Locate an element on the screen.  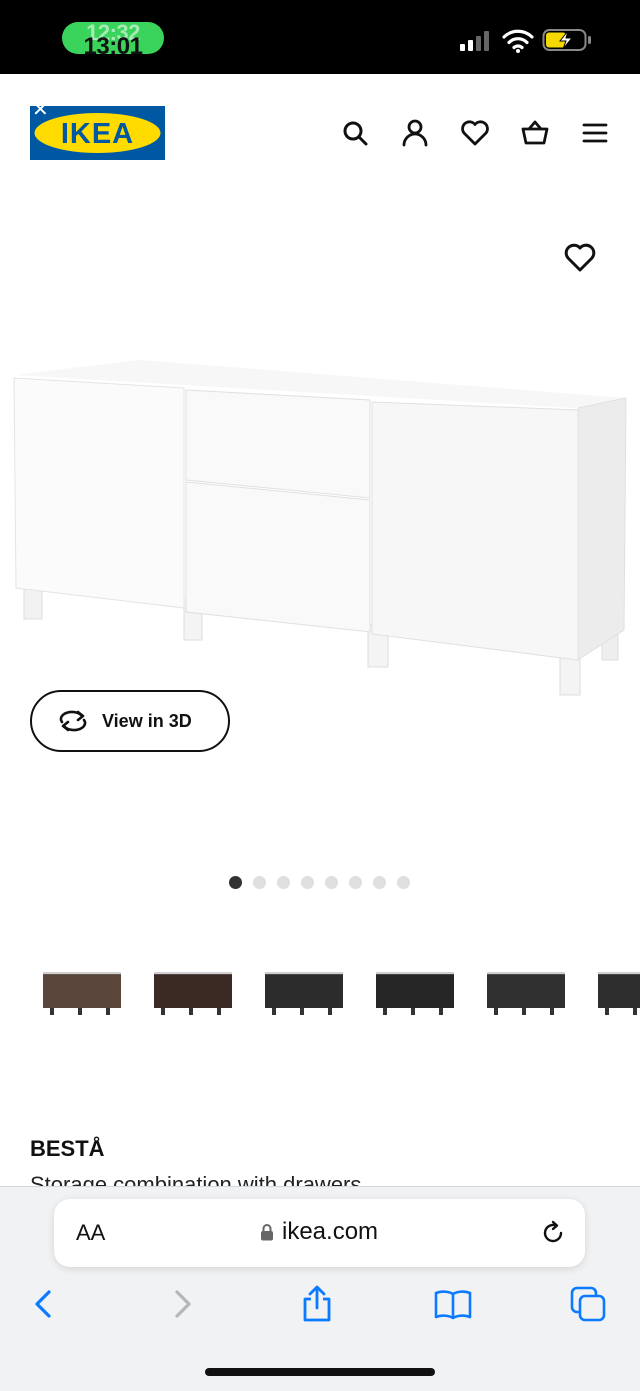
menu-icon is located at coordinates (595, 133).